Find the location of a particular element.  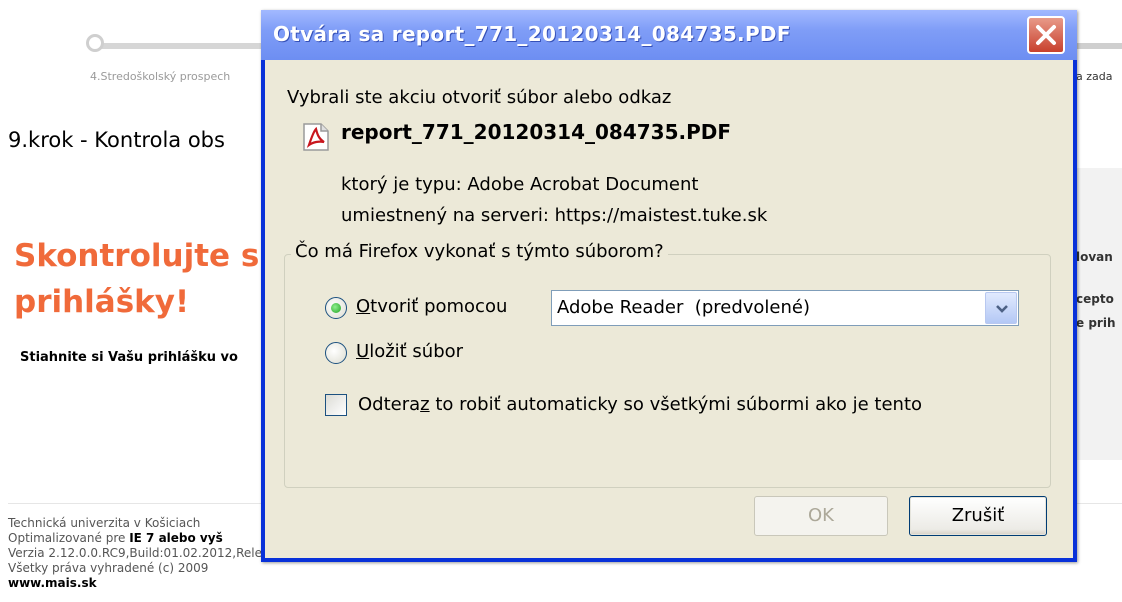

radio-selected-dot is located at coordinates (336, 308).